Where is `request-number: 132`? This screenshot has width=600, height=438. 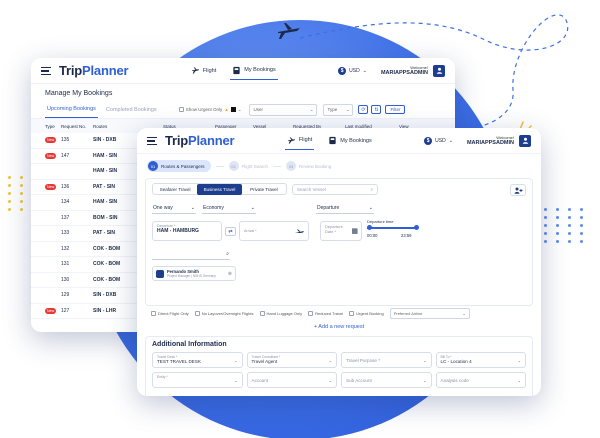 request-number: 132 is located at coordinates (65, 248).